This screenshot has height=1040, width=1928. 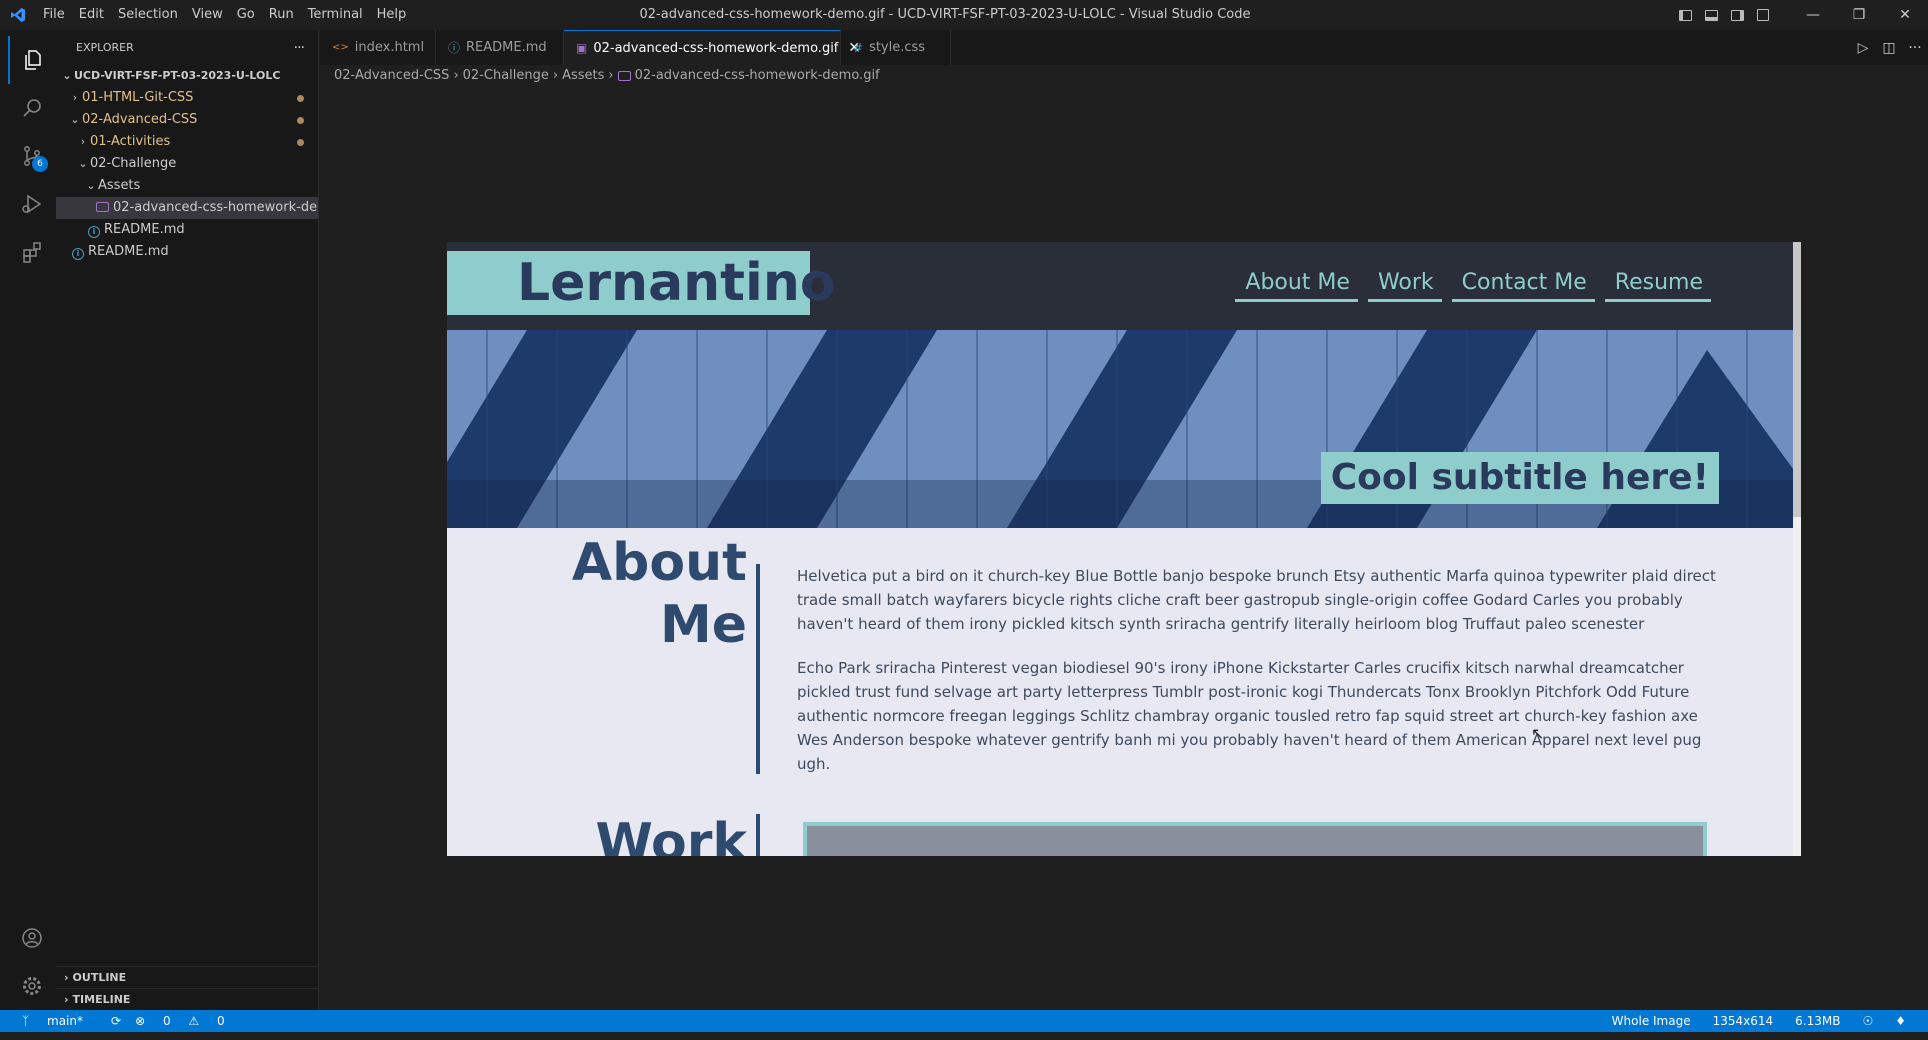 I want to click on preview-work-heading: Work, so click(x=671, y=834).